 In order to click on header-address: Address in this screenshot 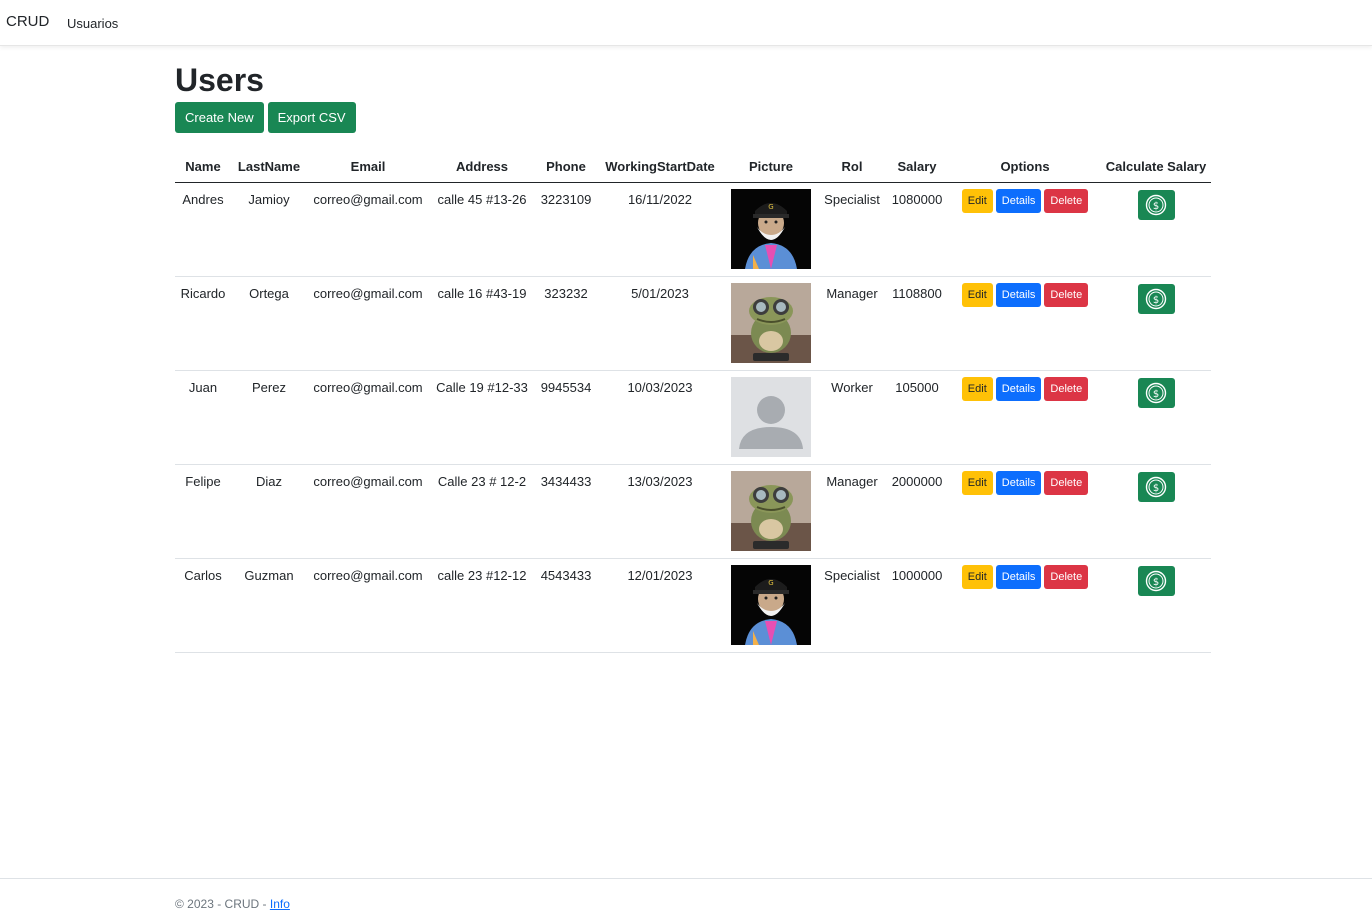, I will do `click(482, 167)`.